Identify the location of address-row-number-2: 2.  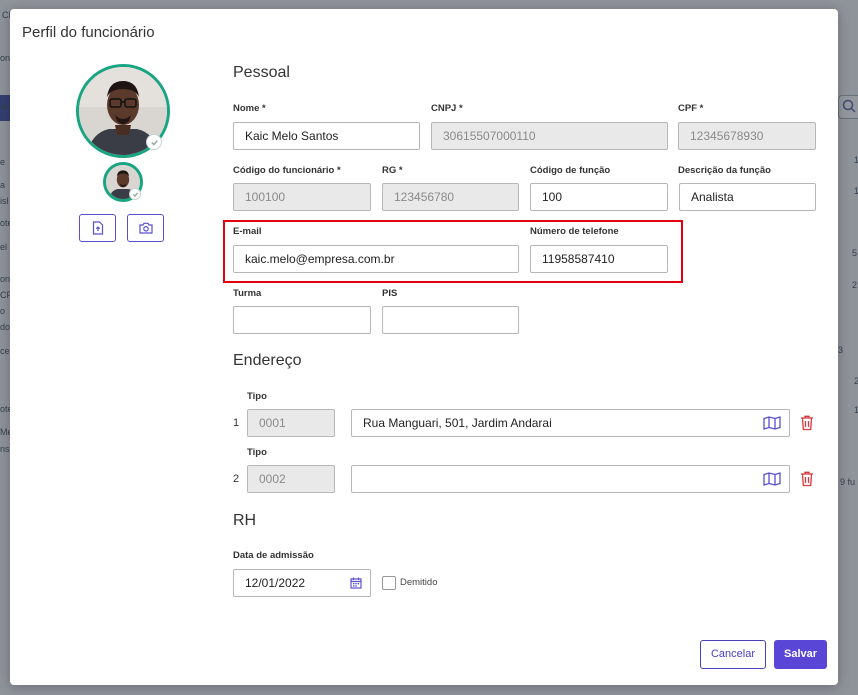
(236, 479).